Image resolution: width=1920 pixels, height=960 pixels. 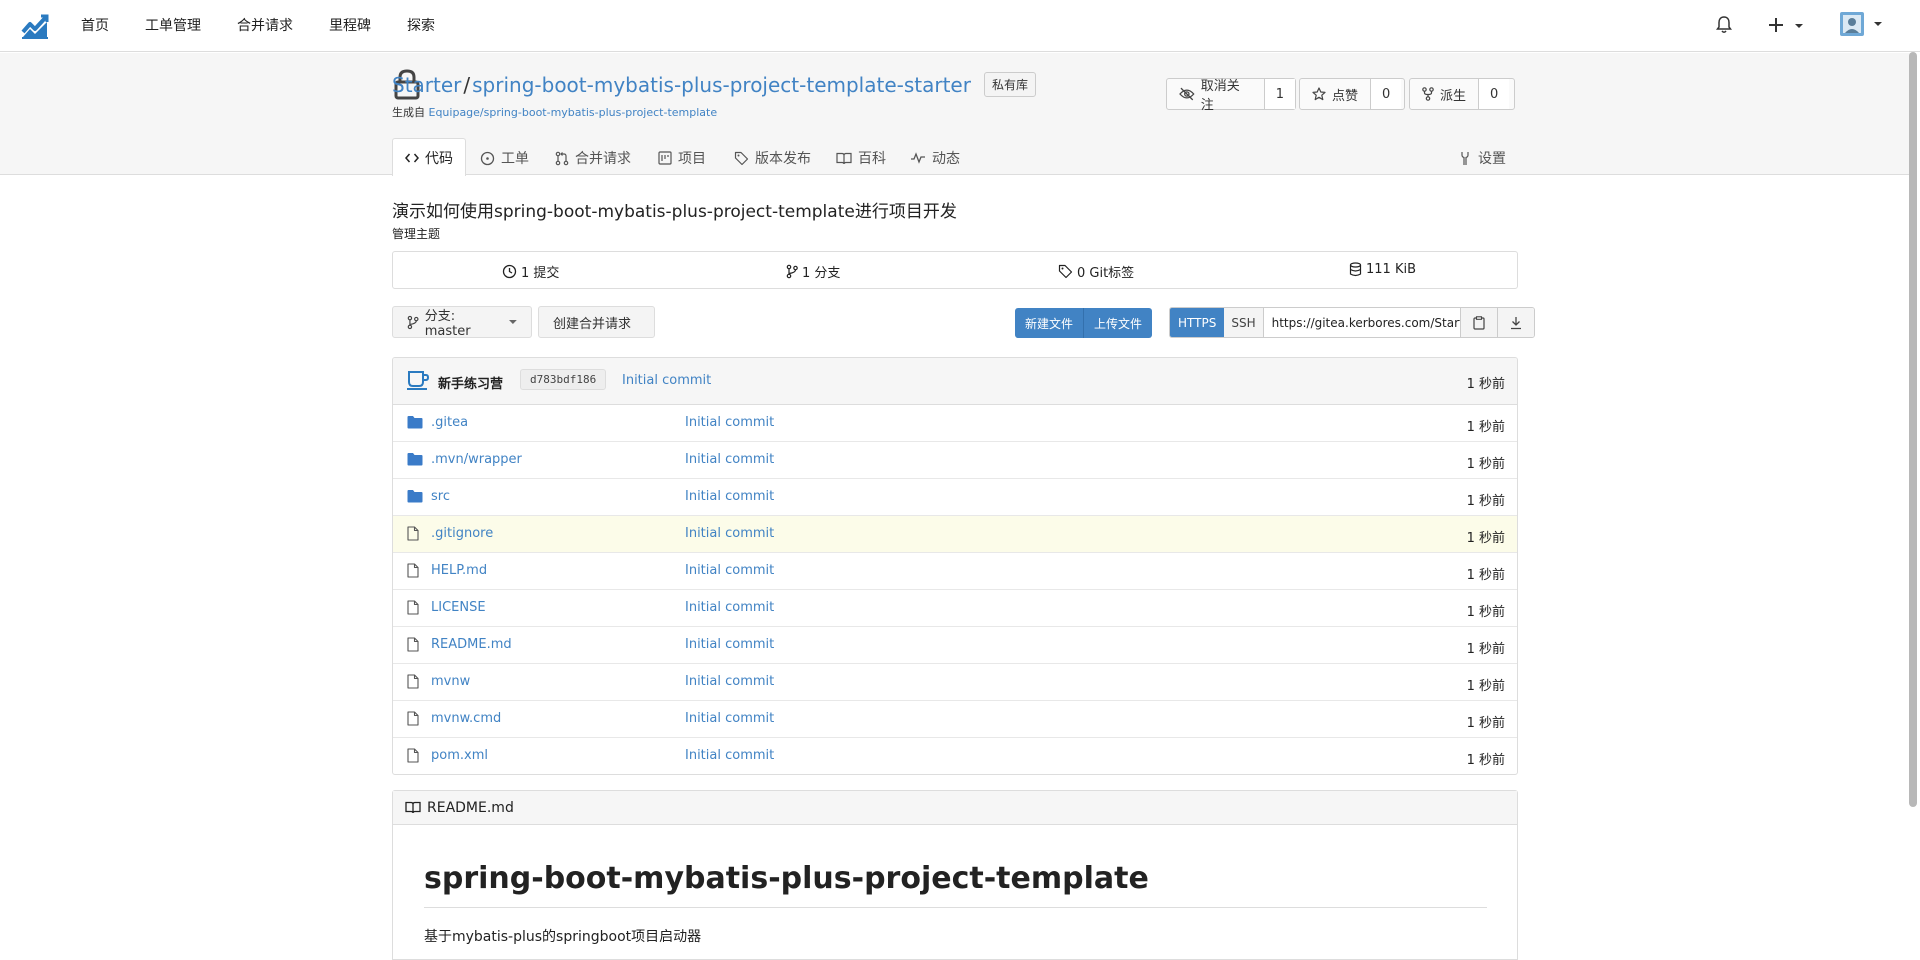 What do you see at coordinates (955, 423) in the screenshot?
I see `file-row: .gitea Initial commit 1 秒前` at bounding box center [955, 423].